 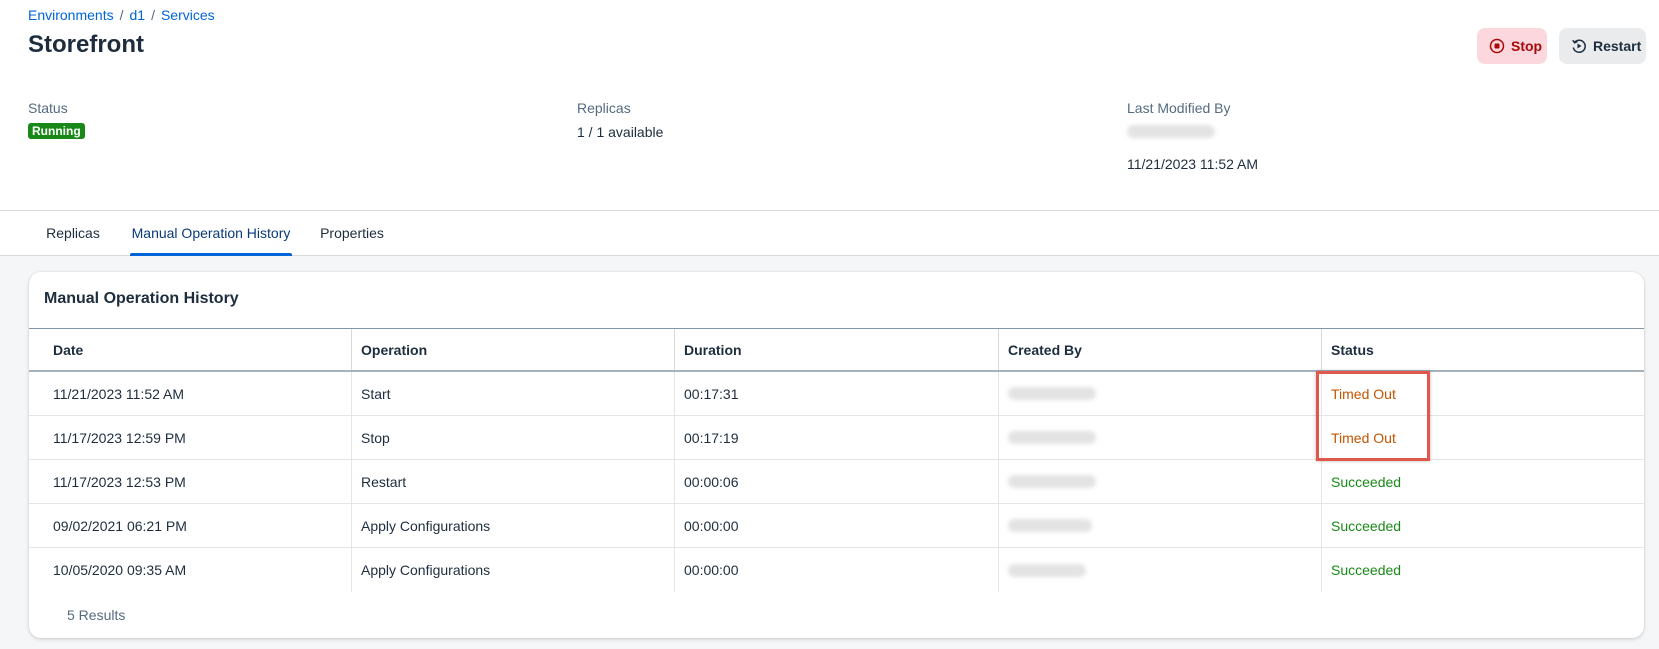 I want to click on last-modified-user, so click(x=1192, y=134).